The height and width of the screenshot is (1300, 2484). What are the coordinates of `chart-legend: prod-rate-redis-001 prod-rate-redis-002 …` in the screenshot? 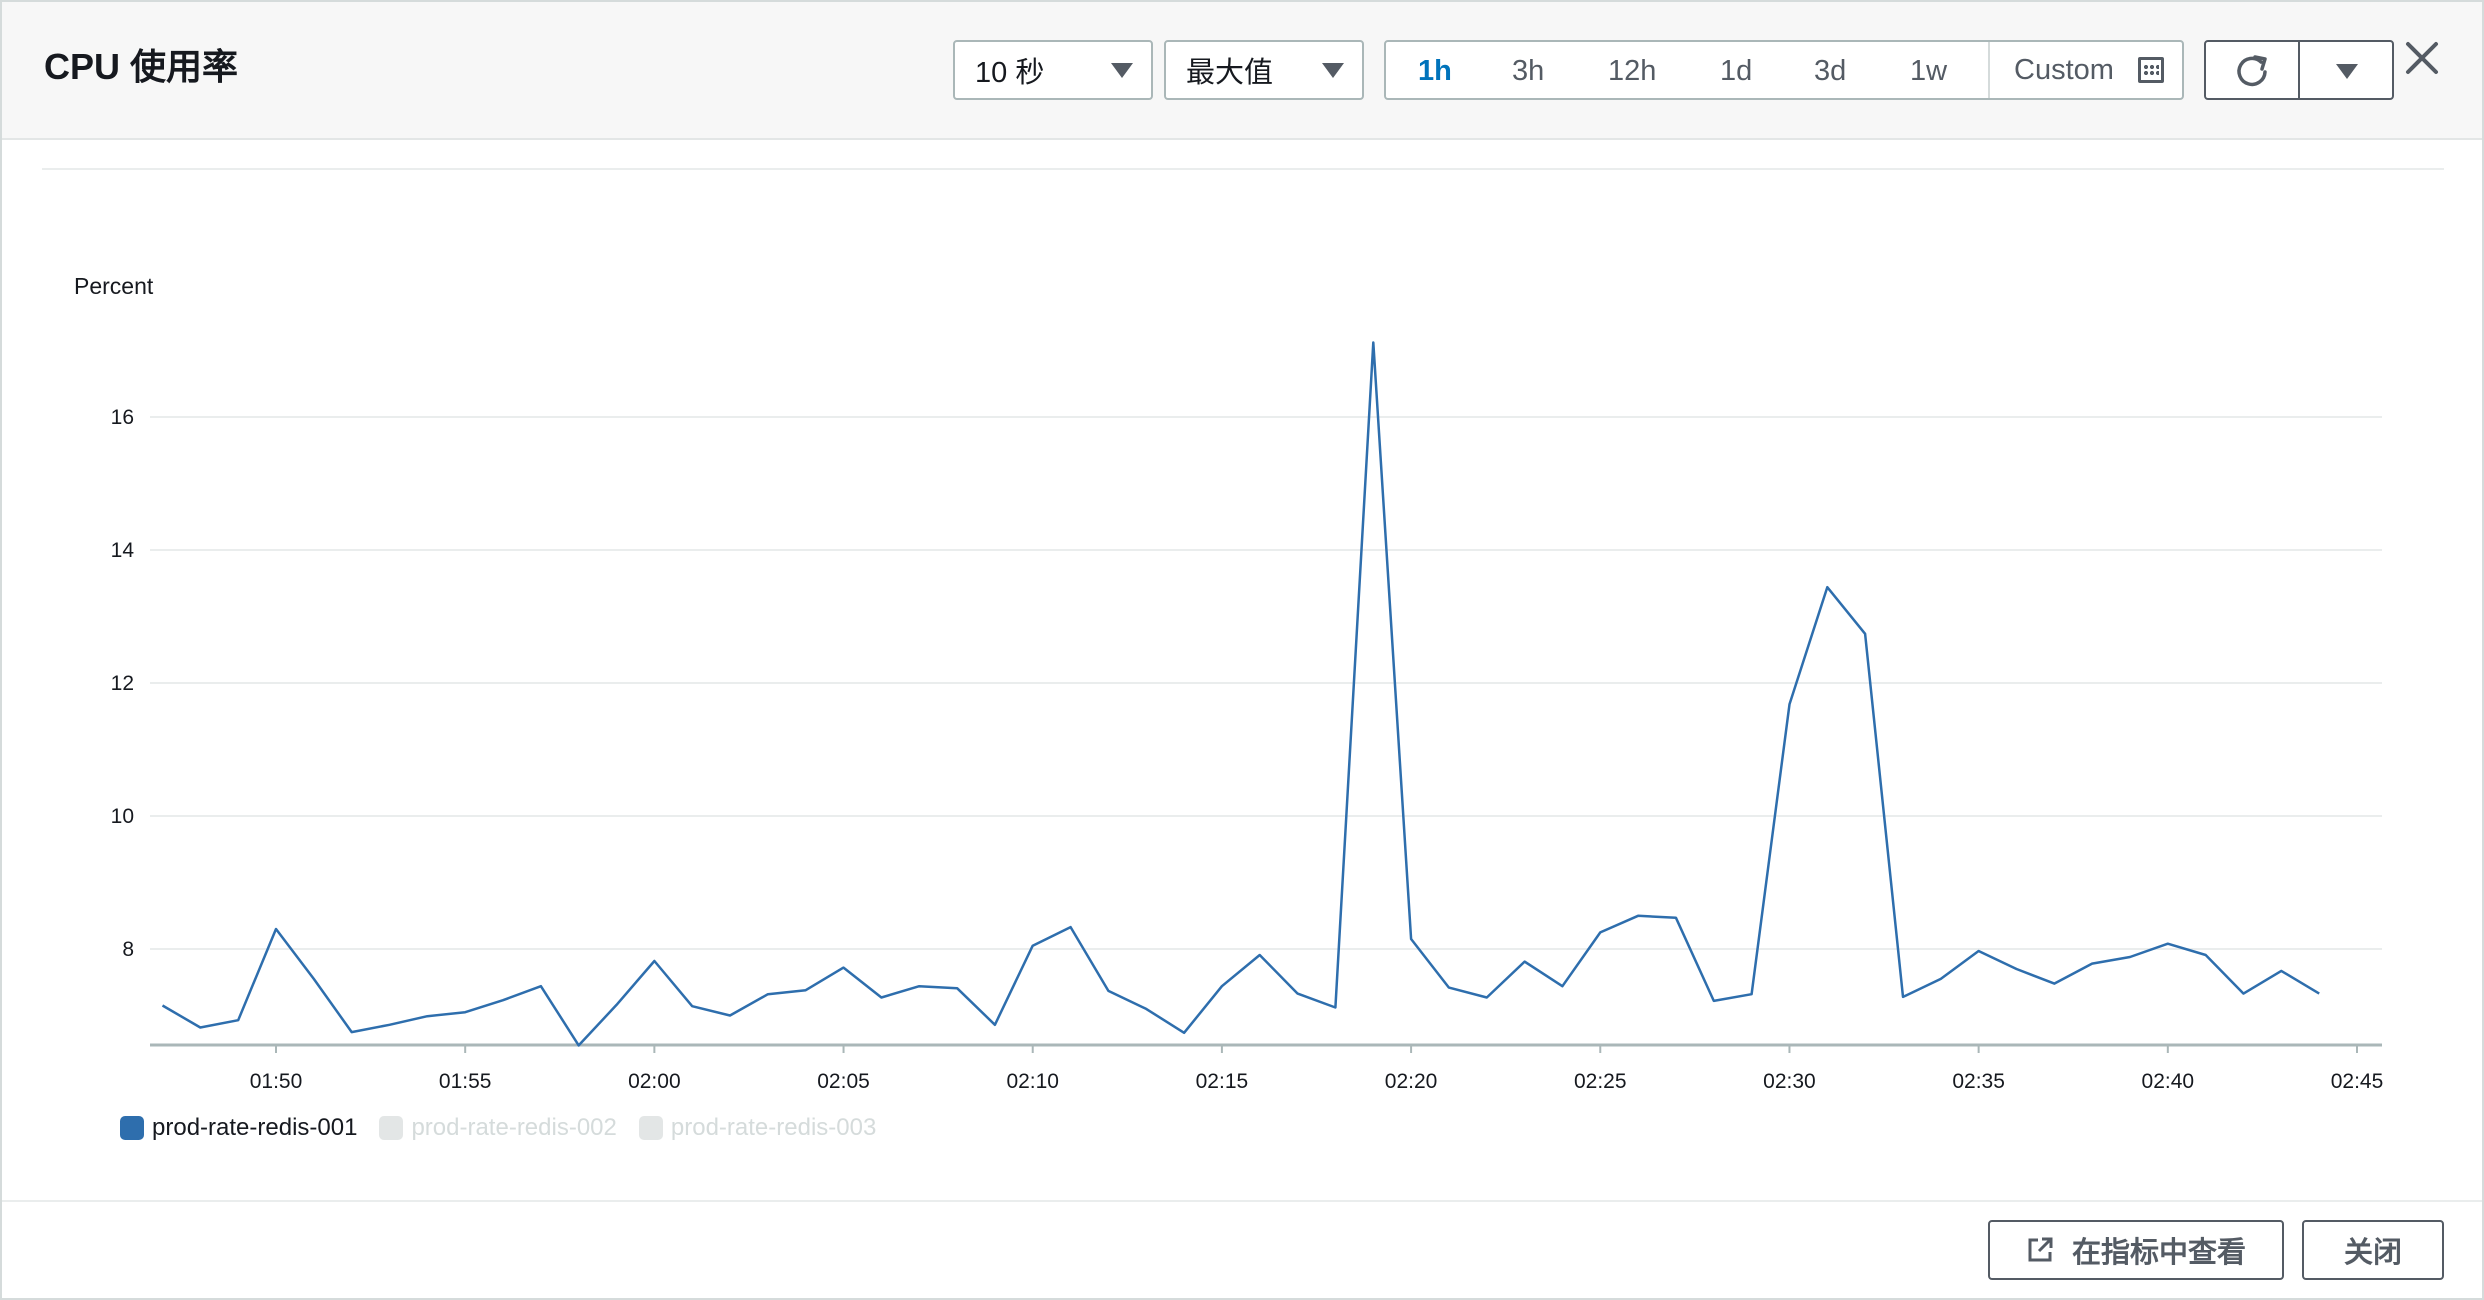 It's located at (498, 1128).